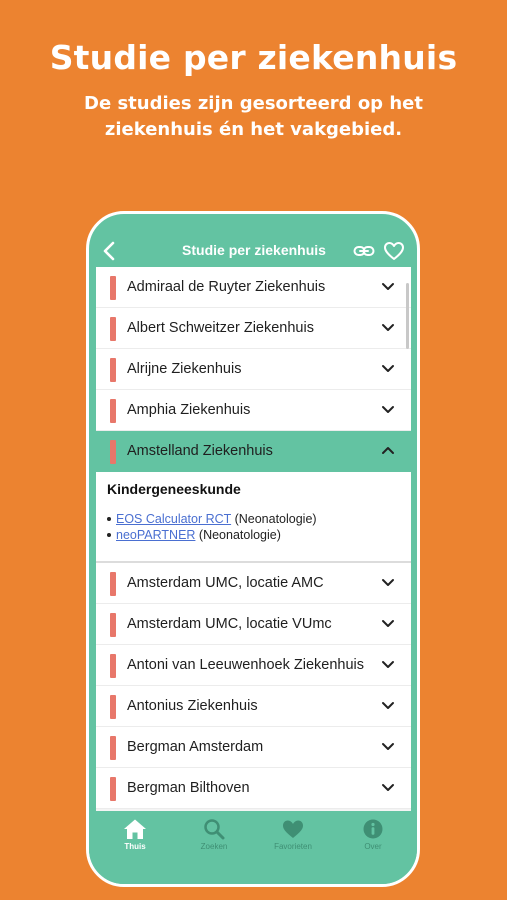 The width and height of the screenshot is (507, 900). I want to click on hospital-label: Amstelland Ziekenhuis, so click(200, 451).